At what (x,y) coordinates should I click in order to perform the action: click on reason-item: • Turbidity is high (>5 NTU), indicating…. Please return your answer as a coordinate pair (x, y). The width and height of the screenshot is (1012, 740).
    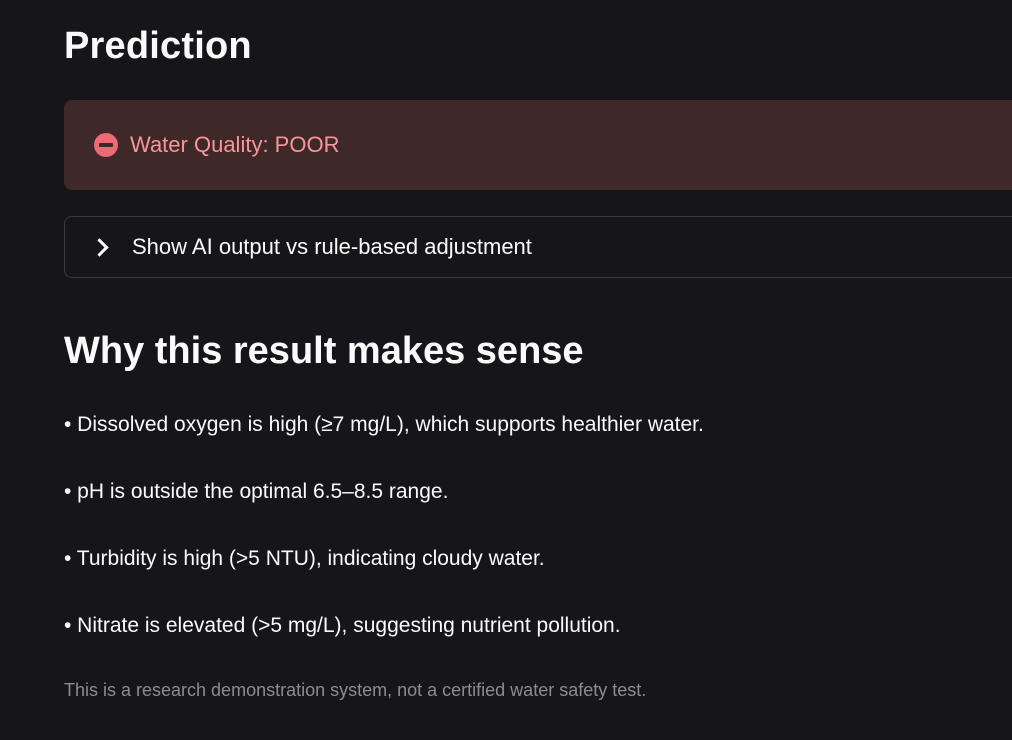
    Looking at the image, I should click on (304, 558).